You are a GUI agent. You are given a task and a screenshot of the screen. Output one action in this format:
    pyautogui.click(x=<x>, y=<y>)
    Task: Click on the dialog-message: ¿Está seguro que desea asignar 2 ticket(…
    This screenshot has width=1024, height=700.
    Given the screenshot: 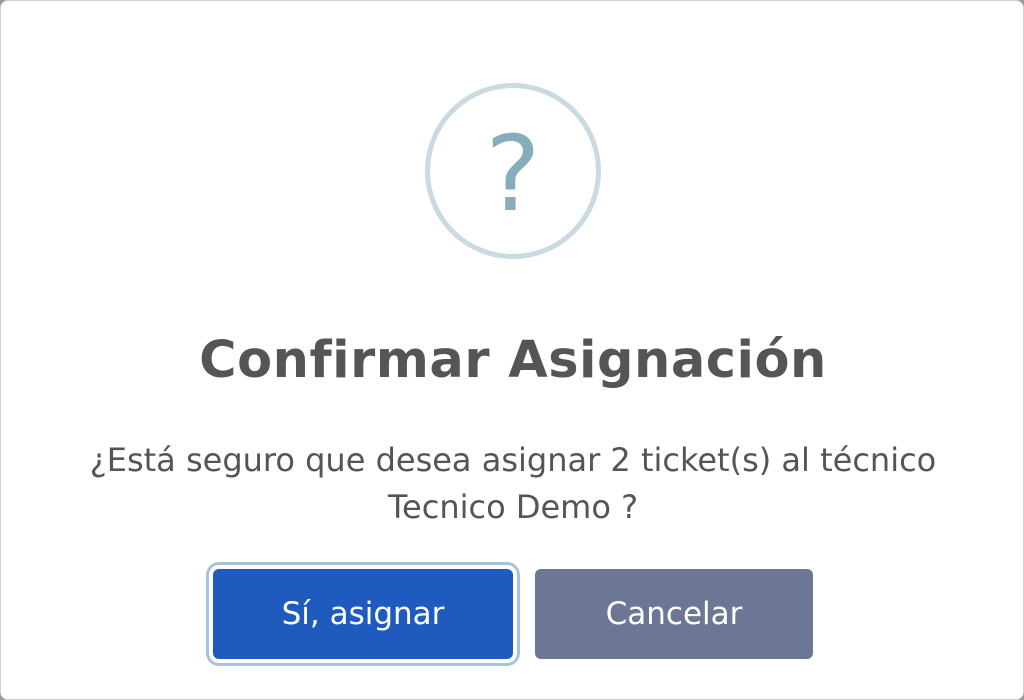 What is the action you would take?
    pyautogui.click(x=513, y=484)
    